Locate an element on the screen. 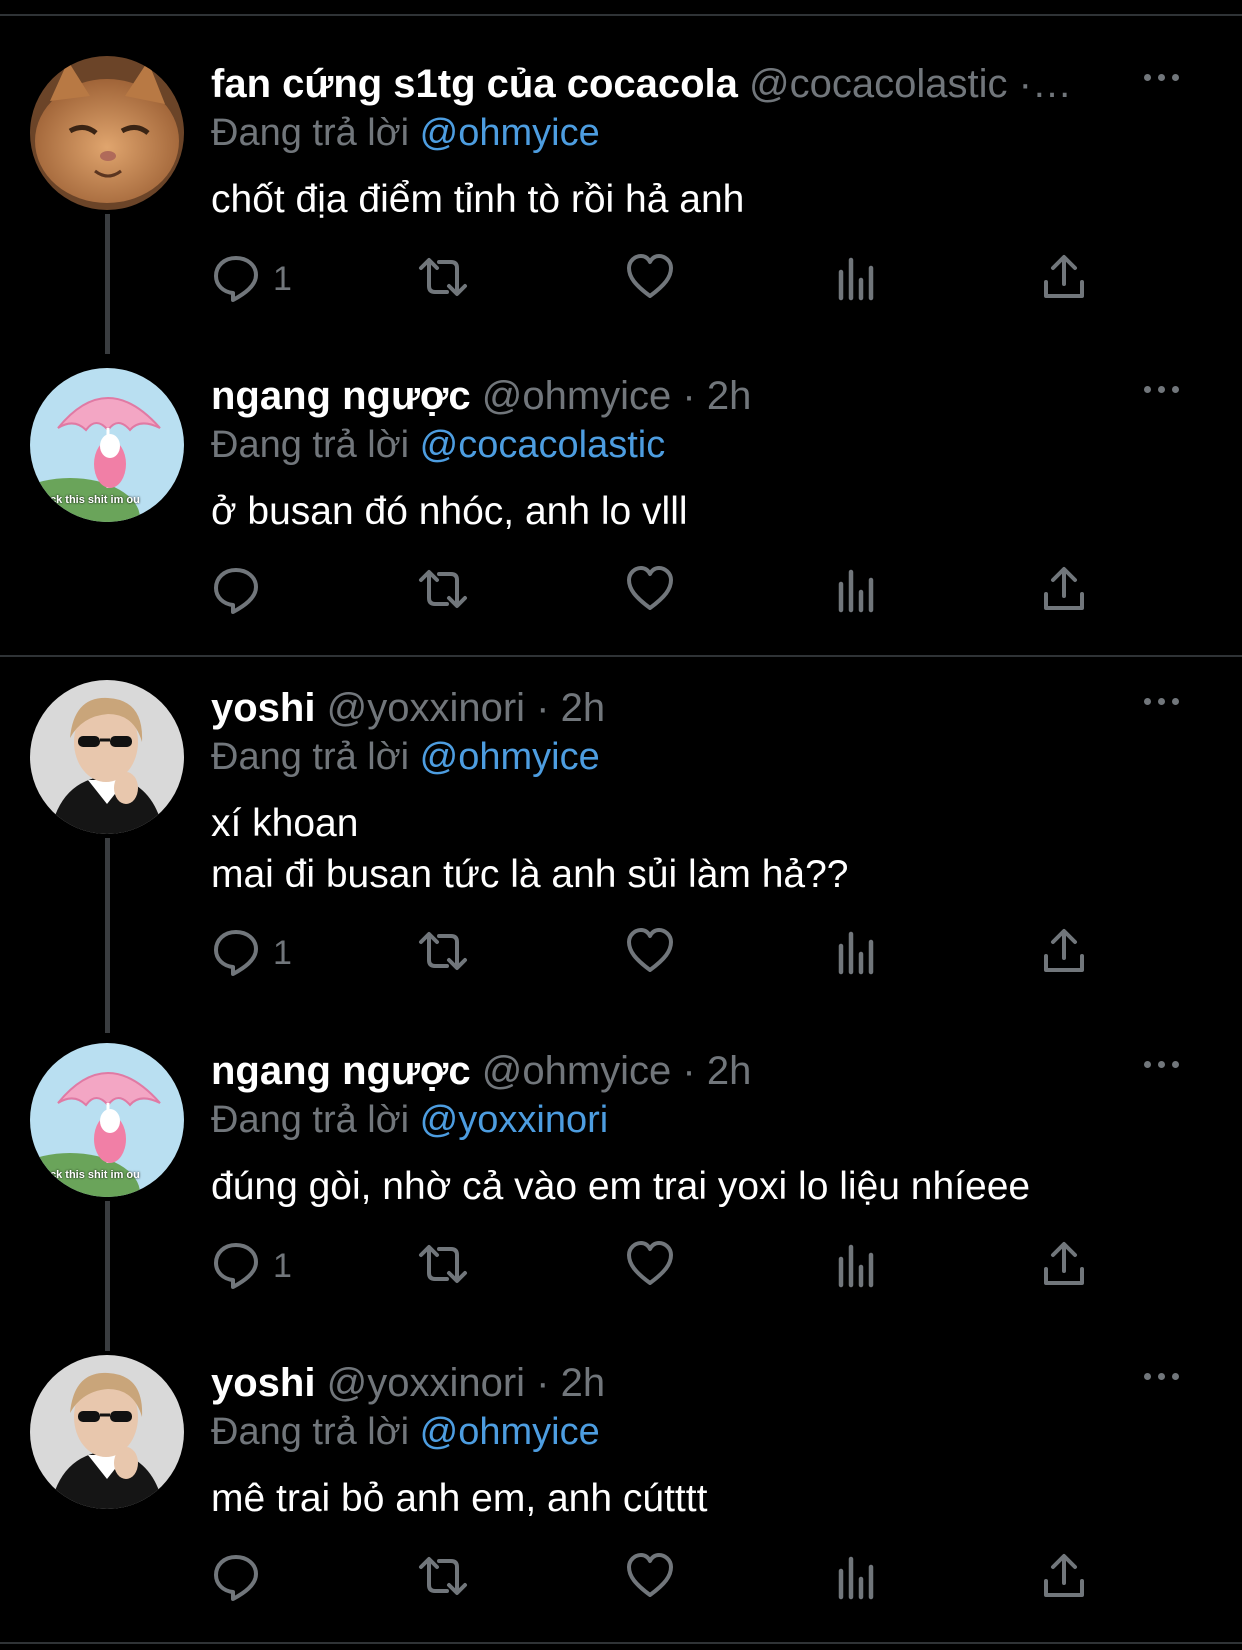 This screenshot has width=1242, height=1650. display-name: fan cứng s1tg của cocacola is located at coordinates (474, 84).